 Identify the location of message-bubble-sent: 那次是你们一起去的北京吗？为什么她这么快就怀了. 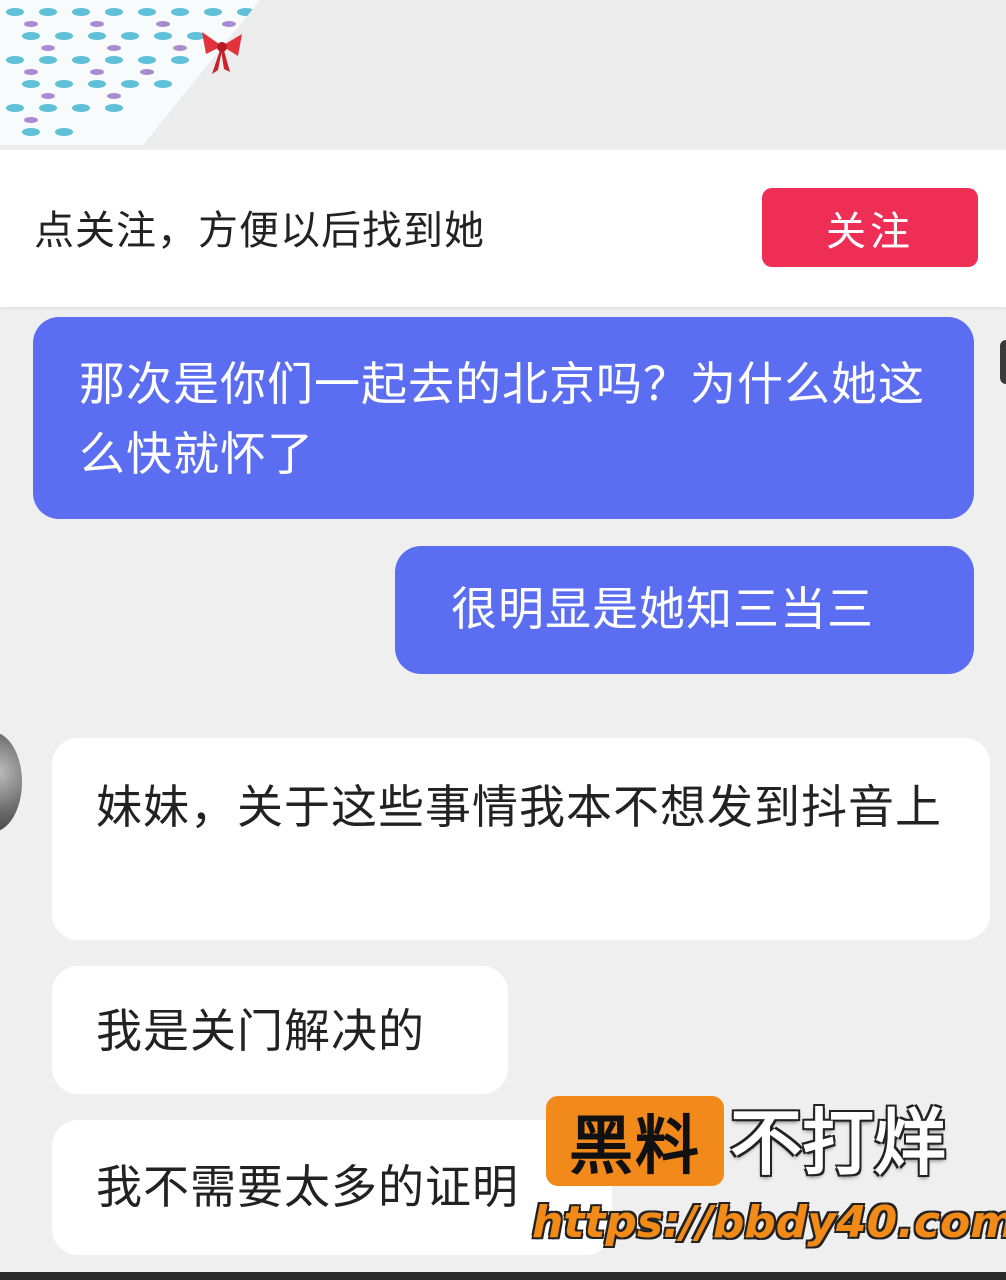
(503, 418).